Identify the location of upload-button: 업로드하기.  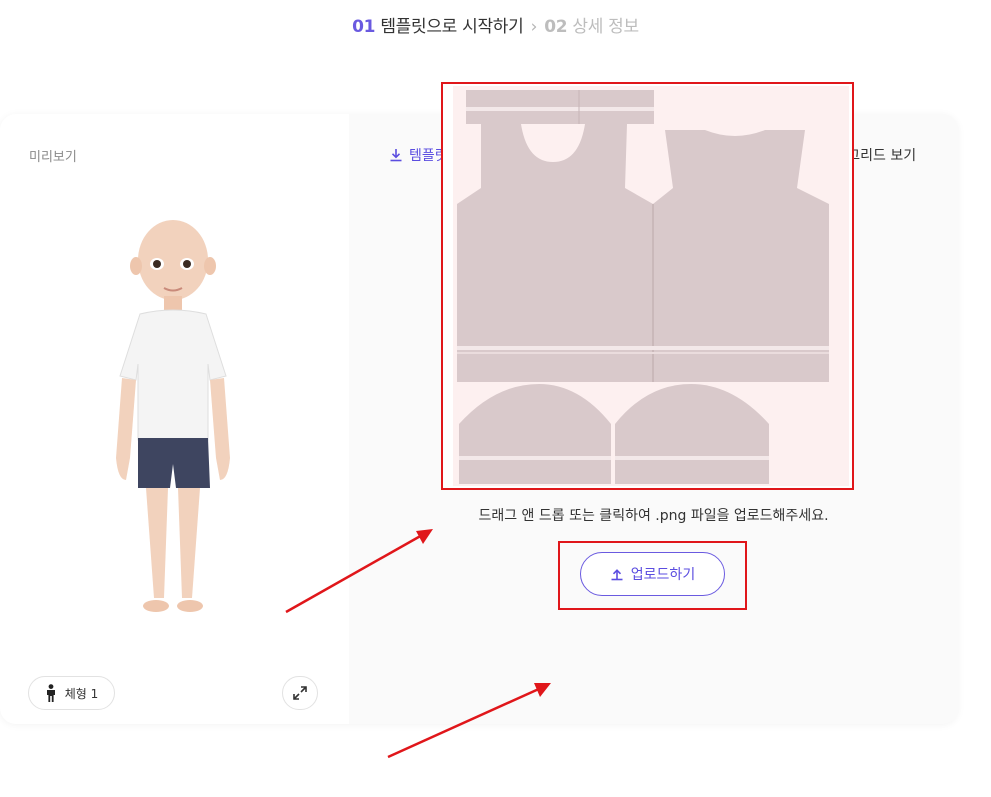
(652, 574).